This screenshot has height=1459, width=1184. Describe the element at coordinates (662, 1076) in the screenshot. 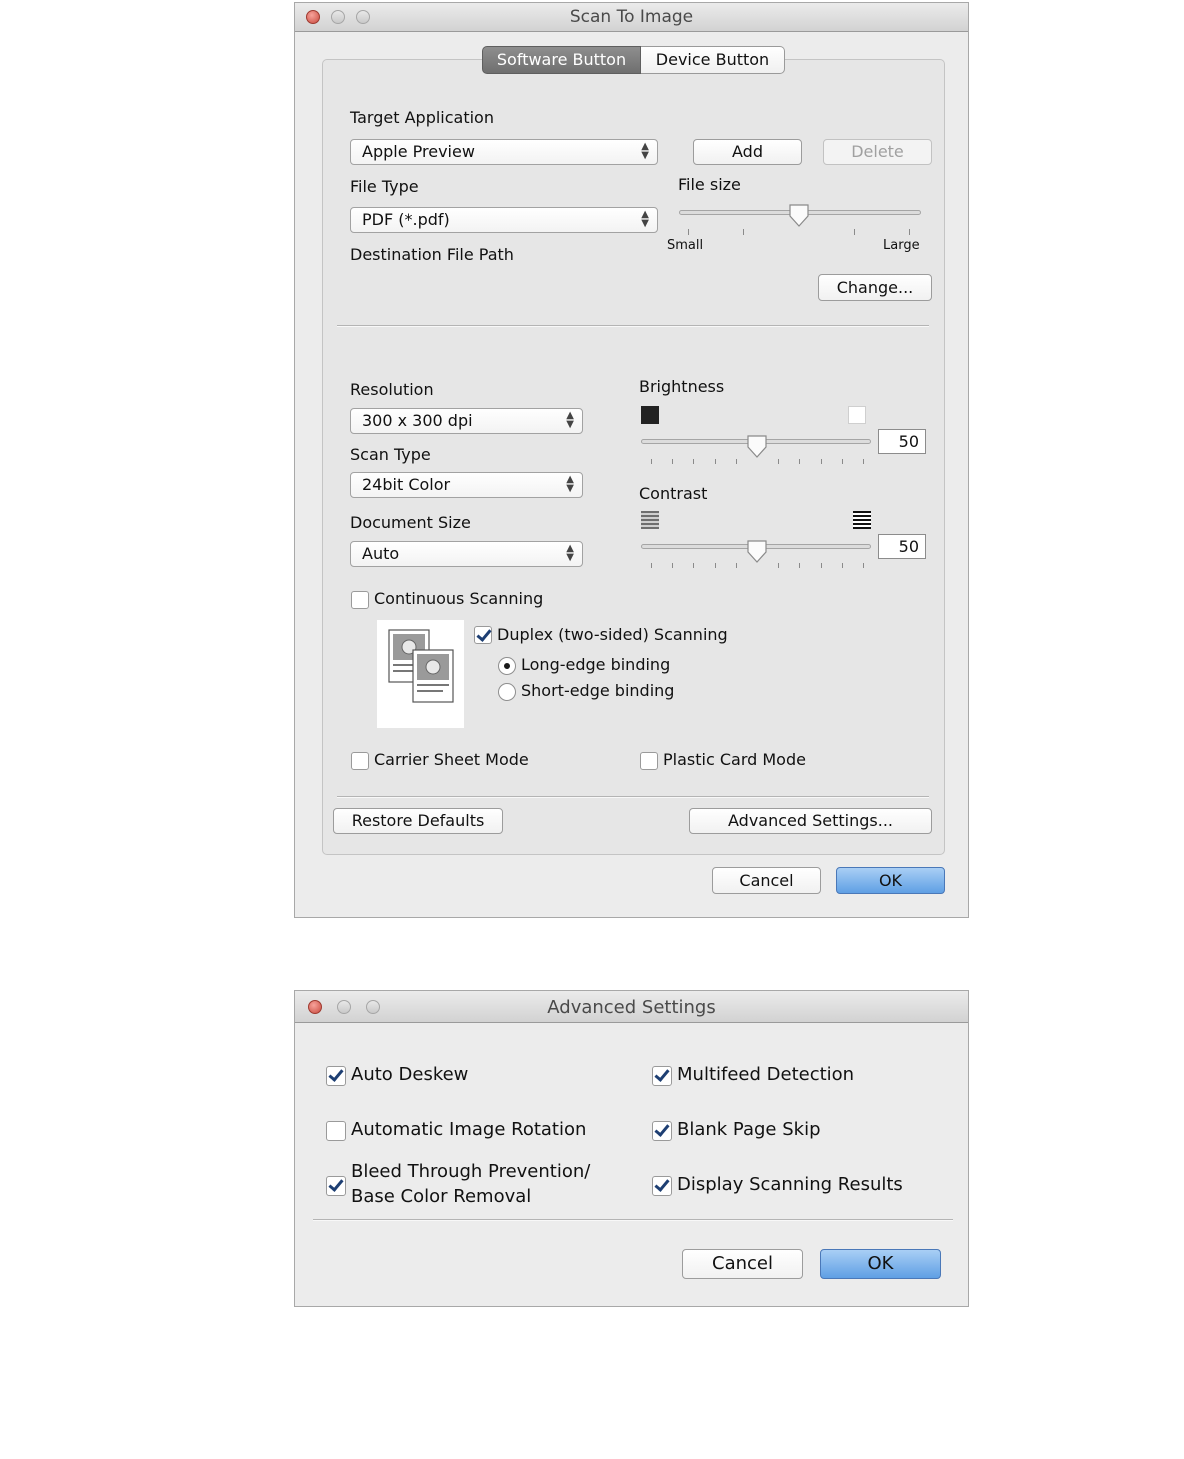

I see `multifeed-detection-checkbox` at that location.